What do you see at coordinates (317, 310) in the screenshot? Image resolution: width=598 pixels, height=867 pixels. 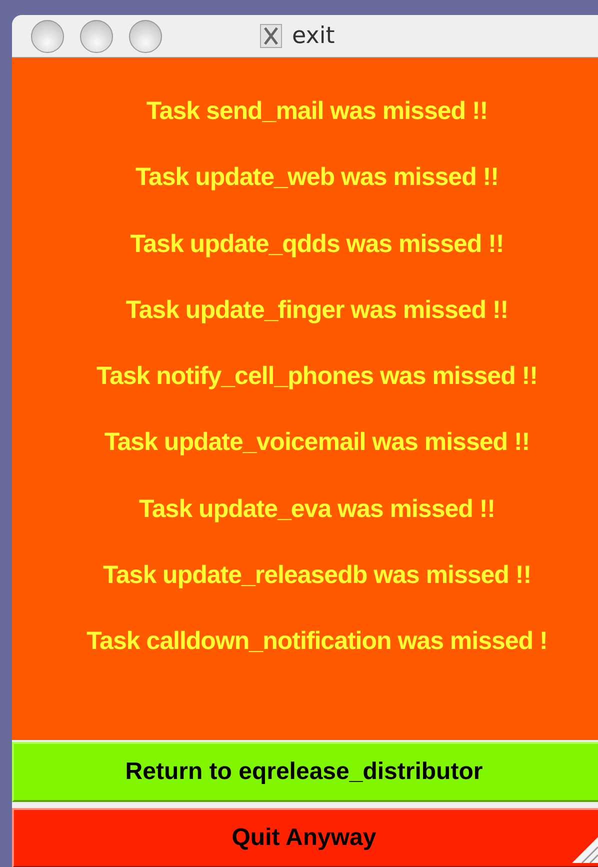 I see `missed-task-message: Task update_finger was missed !!` at bounding box center [317, 310].